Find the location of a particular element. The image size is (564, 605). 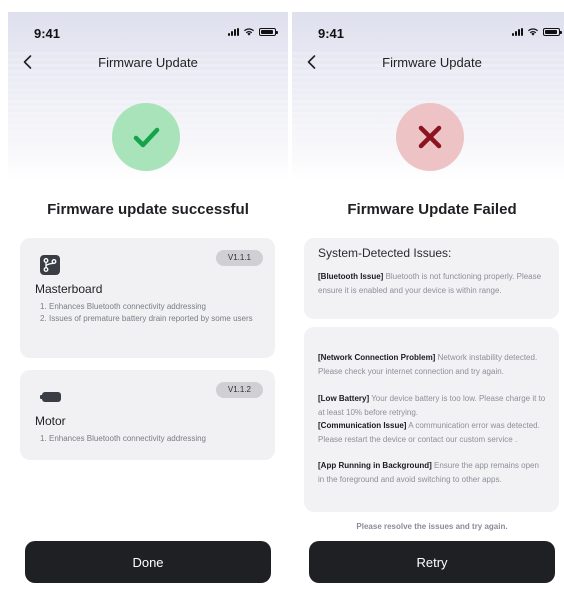

done-button: Done is located at coordinates (148, 562).